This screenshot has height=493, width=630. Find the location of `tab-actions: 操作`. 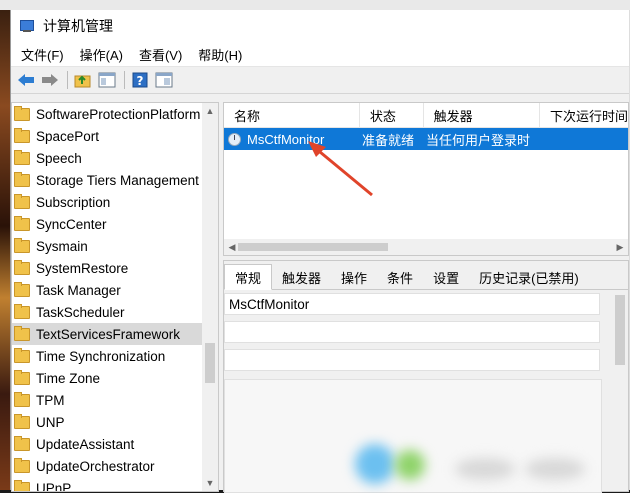

tab-actions: 操作 is located at coordinates (354, 277).